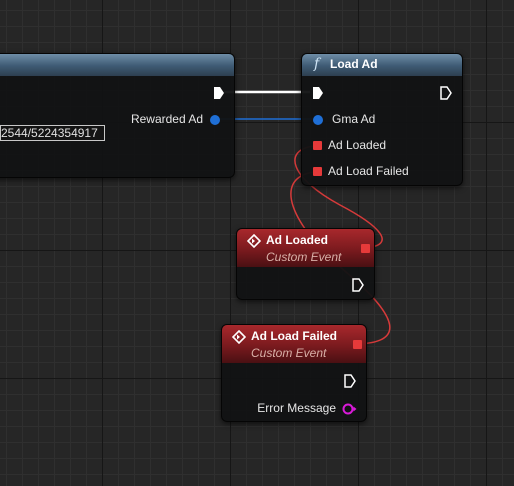 The image size is (514, 486). What do you see at coordinates (318, 120) in the screenshot?
I see `gma-ad-input-pin` at bounding box center [318, 120].